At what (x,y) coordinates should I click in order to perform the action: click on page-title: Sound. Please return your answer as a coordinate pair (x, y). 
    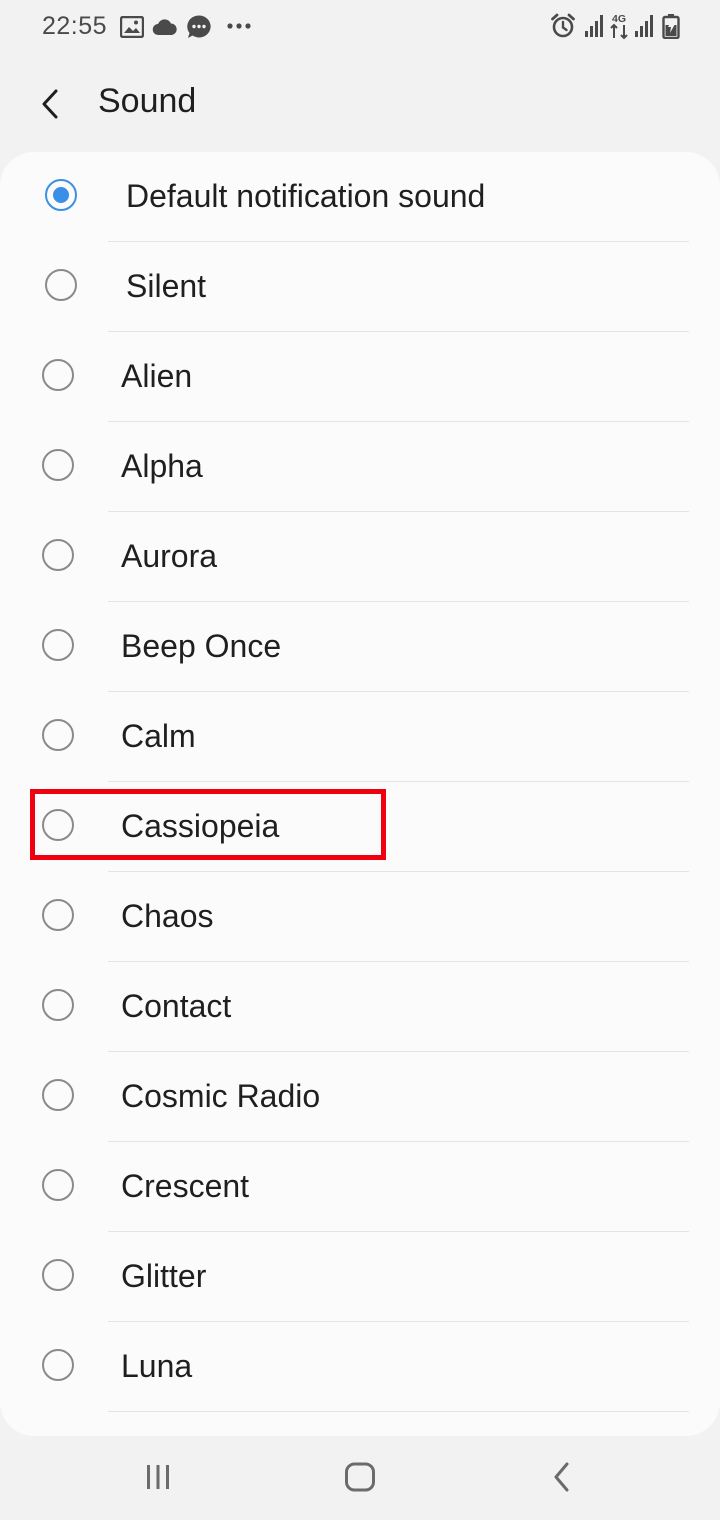
    Looking at the image, I should click on (147, 101).